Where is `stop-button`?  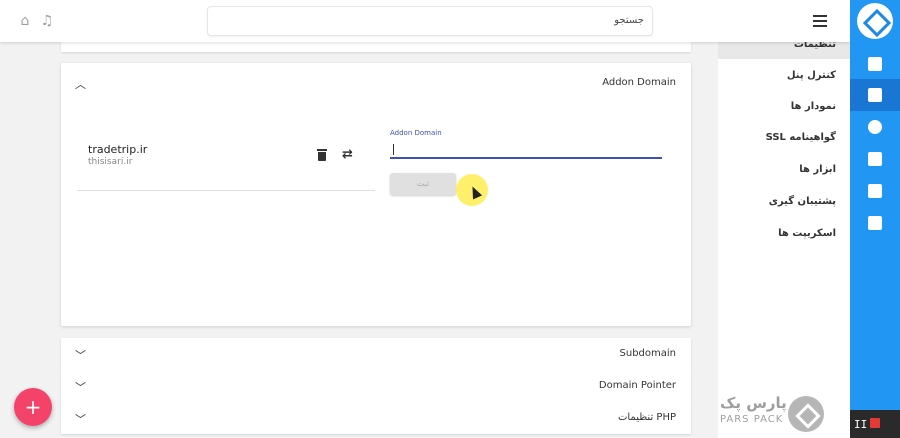 stop-button is located at coordinates (875, 423).